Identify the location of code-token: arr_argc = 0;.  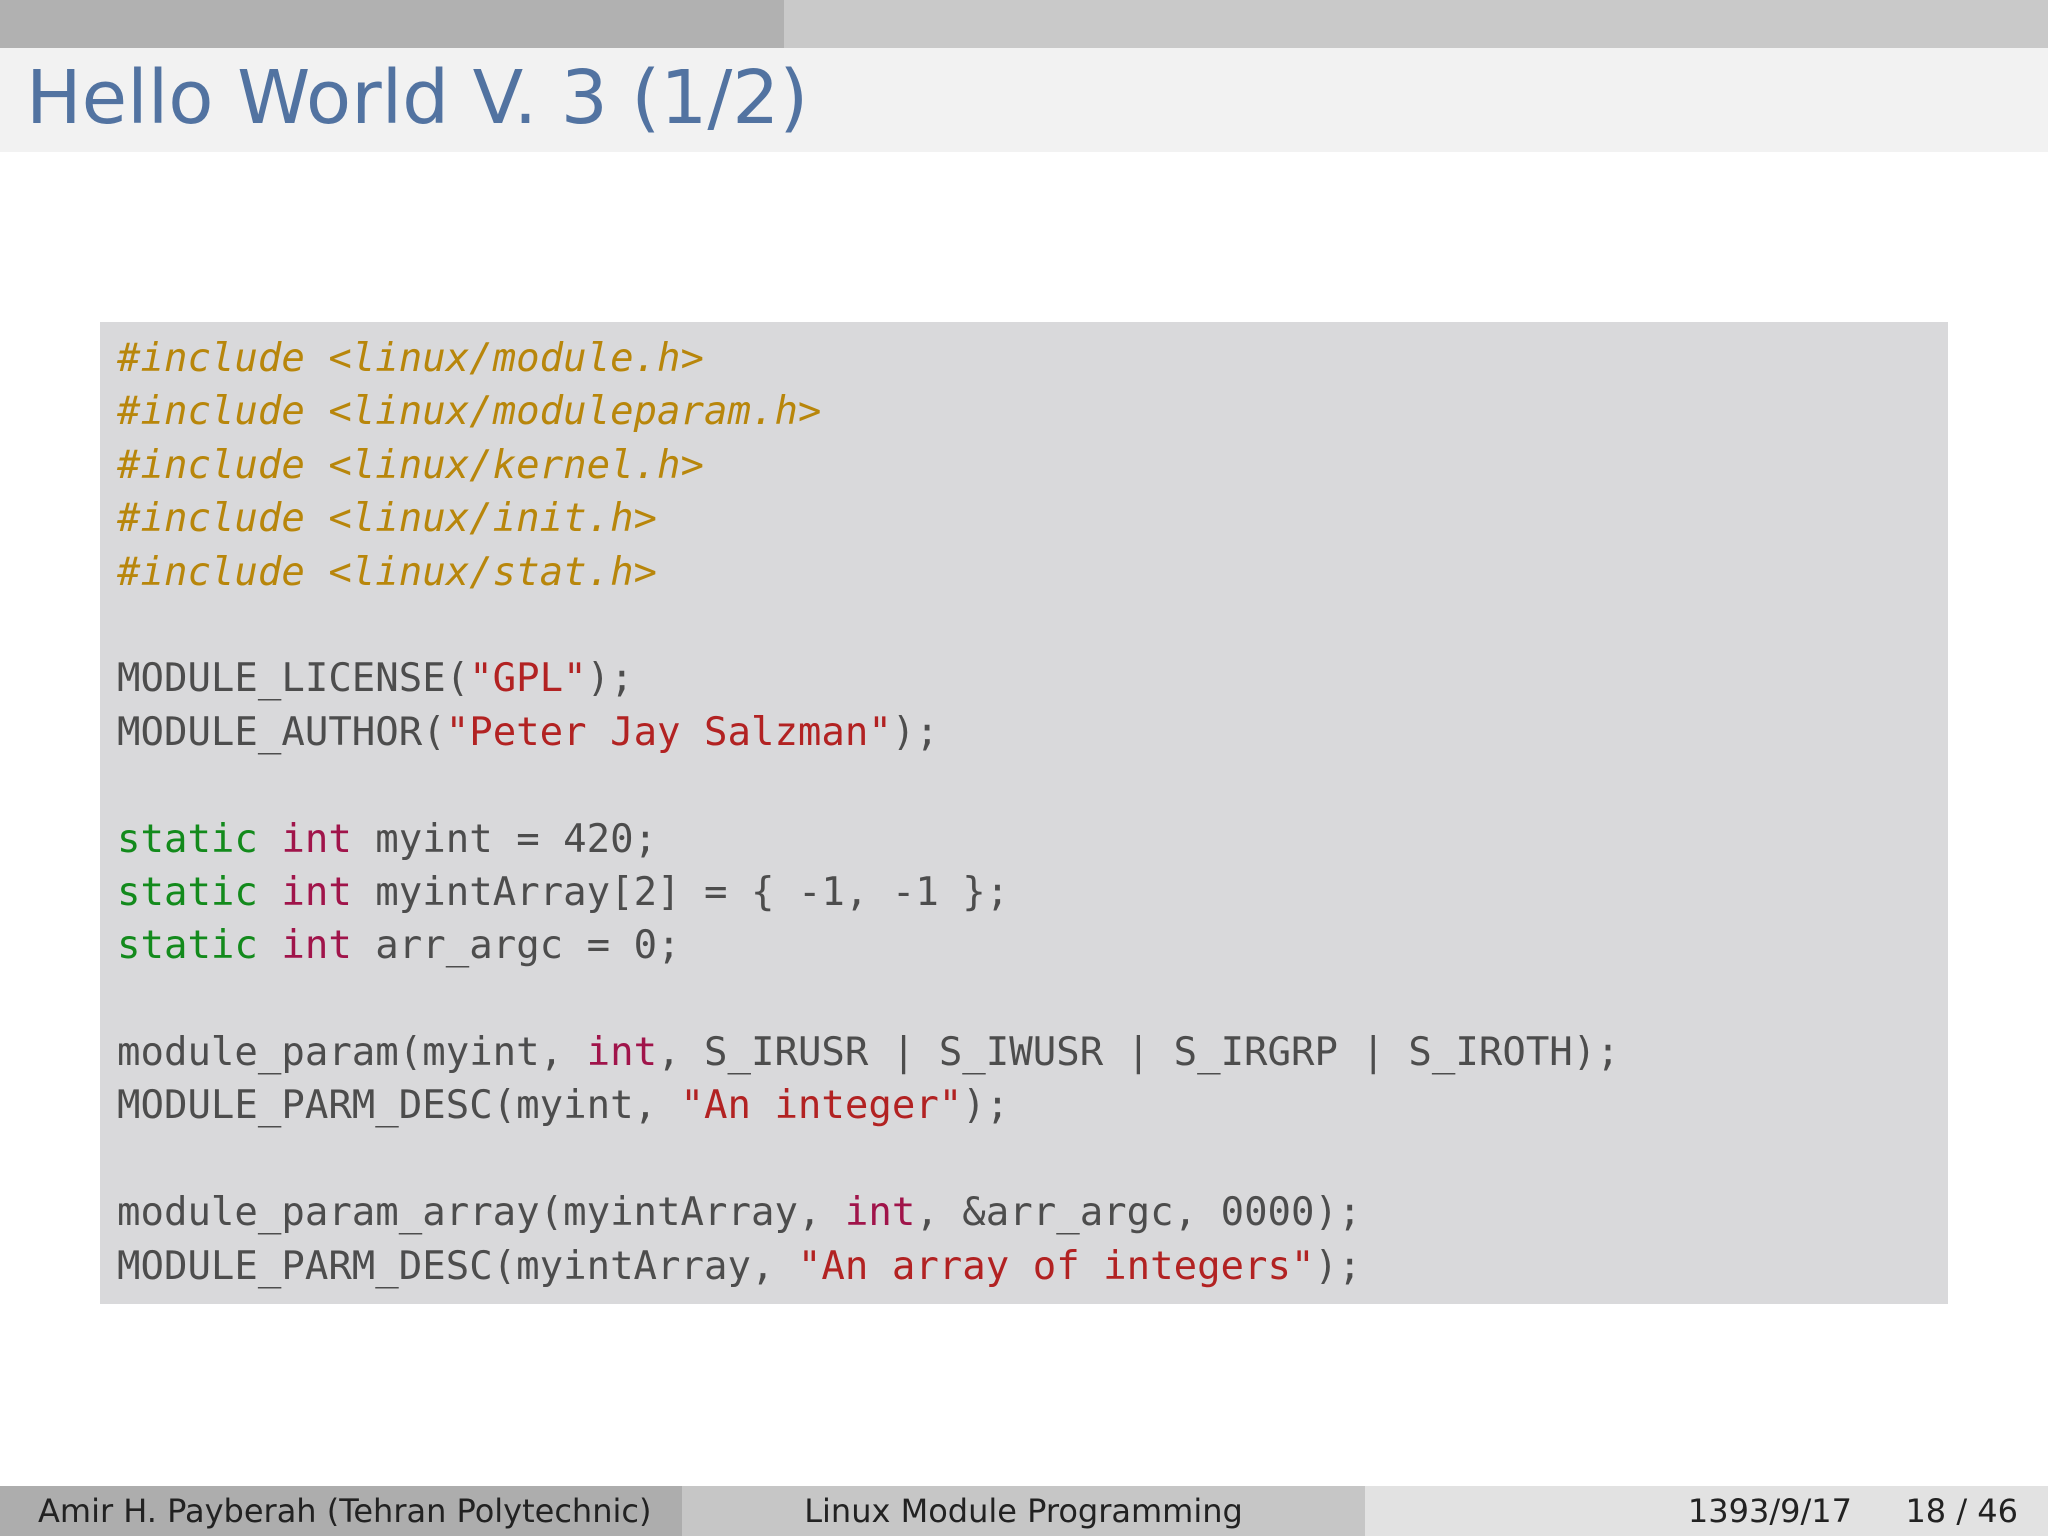
(516, 946).